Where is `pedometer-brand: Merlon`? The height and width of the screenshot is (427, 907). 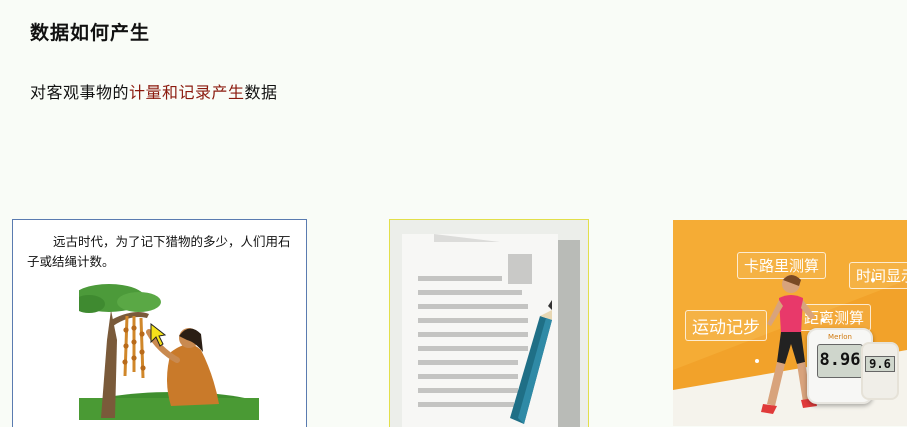 pedometer-brand: Merlon is located at coordinates (840, 337).